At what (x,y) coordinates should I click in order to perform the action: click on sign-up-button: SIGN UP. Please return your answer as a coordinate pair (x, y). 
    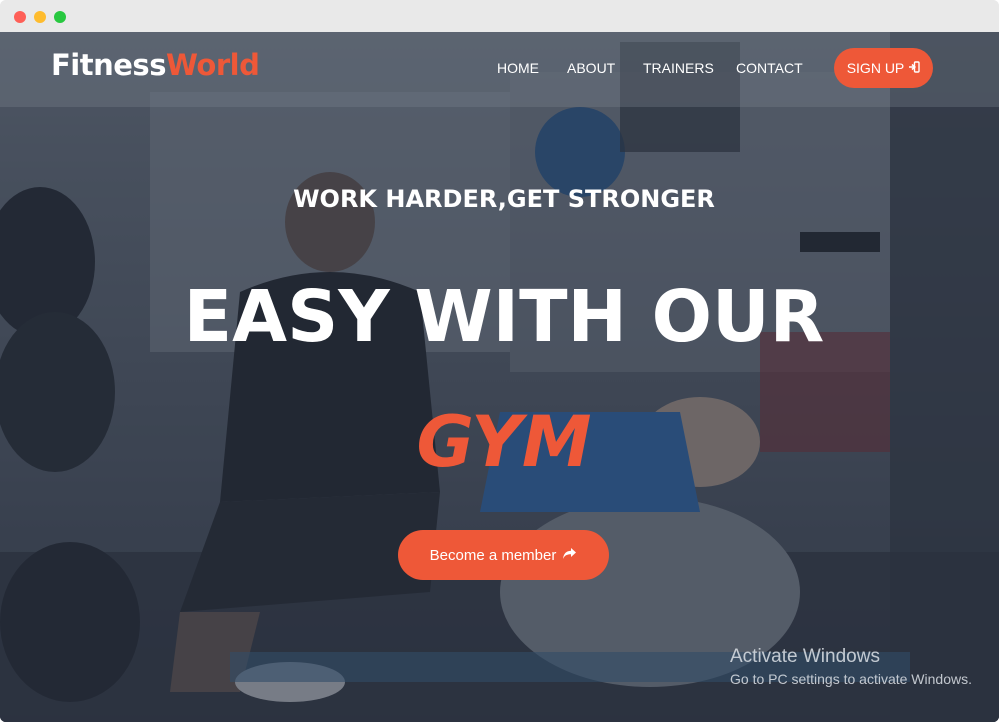
    Looking at the image, I should click on (883, 68).